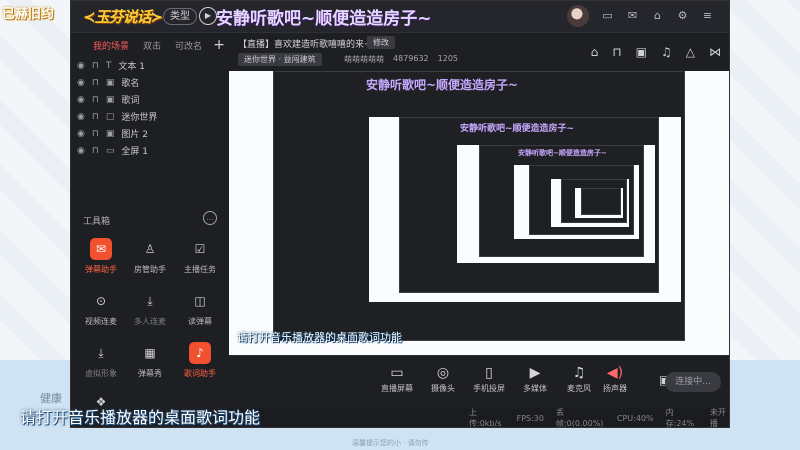 The height and width of the screenshot is (450, 800). What do you see at coordinates (489, 378) in the screenshot?
I see `phone-cast-button: ▯ 手机投屏` at bounding box center [489, 378].